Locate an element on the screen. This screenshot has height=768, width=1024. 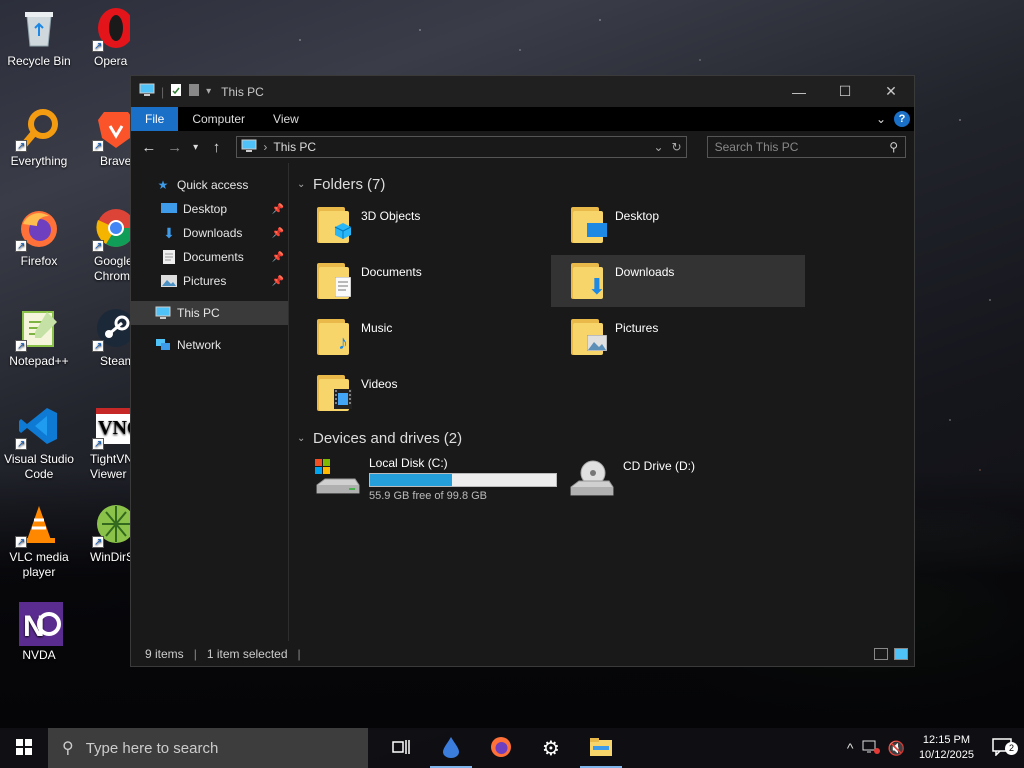
clock: 12:15 PM 10/12/2025 is located at coordinates (946, 748).